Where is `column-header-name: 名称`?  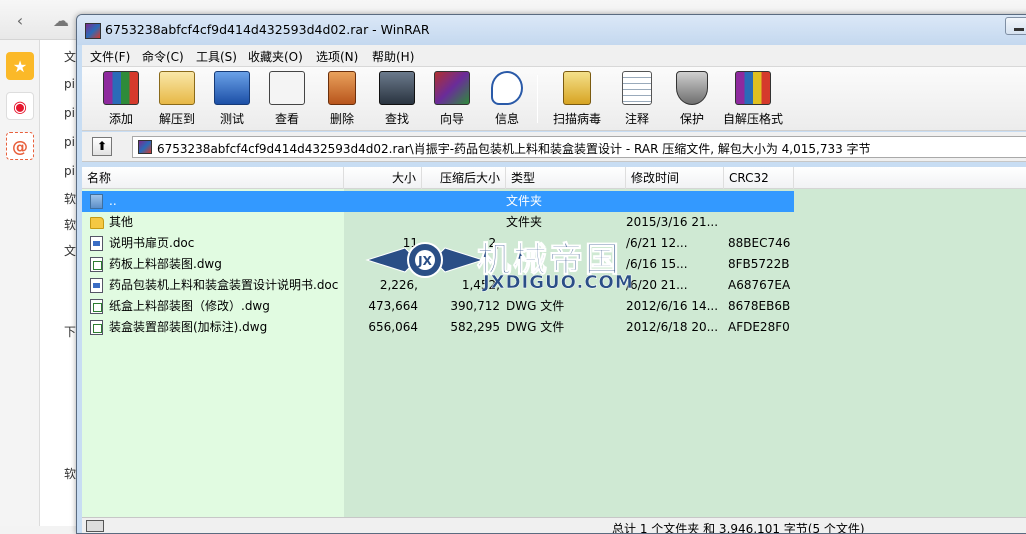 column-header-name: 名称 is located at coordinates (213, 178).